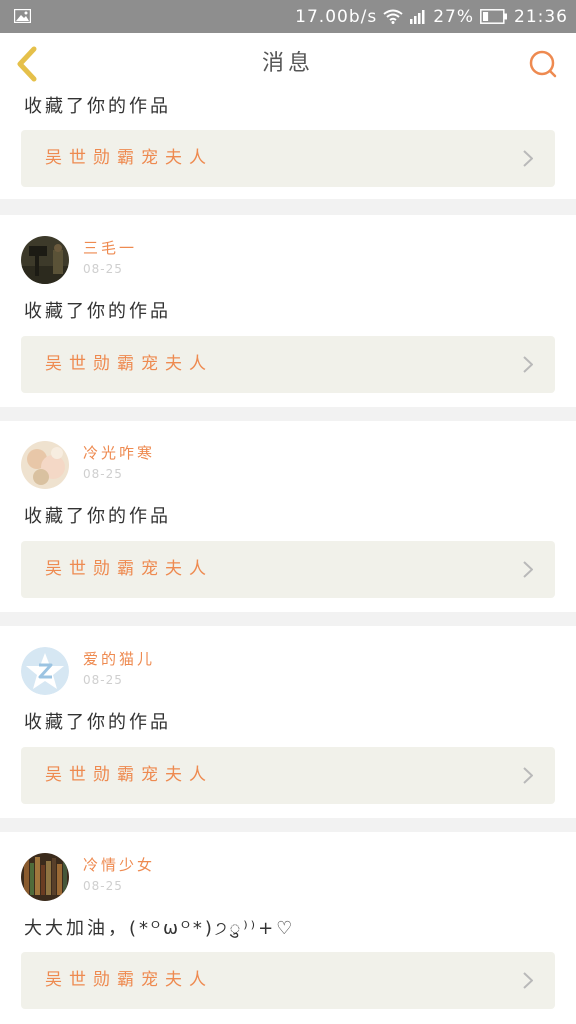 This screenshot has width=576, height=1024. I want to click on notification-card: 收藏了你的作品 吴世勋霸宠夫人, so click(288, 147).